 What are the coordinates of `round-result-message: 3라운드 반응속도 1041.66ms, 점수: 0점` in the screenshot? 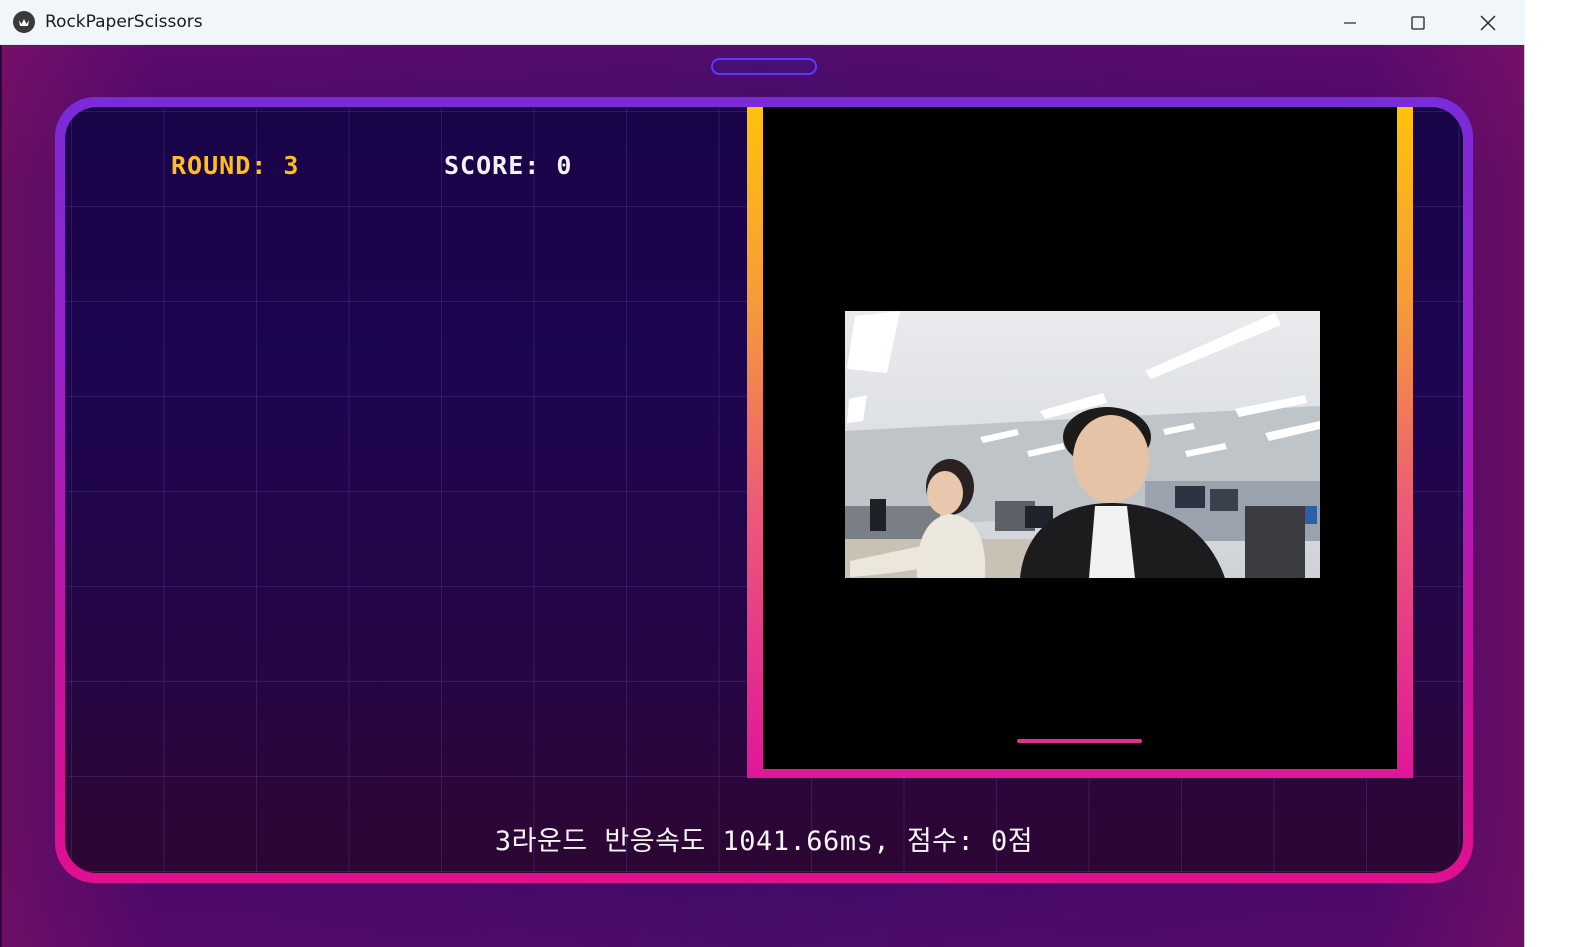 It's located at (764, 841).